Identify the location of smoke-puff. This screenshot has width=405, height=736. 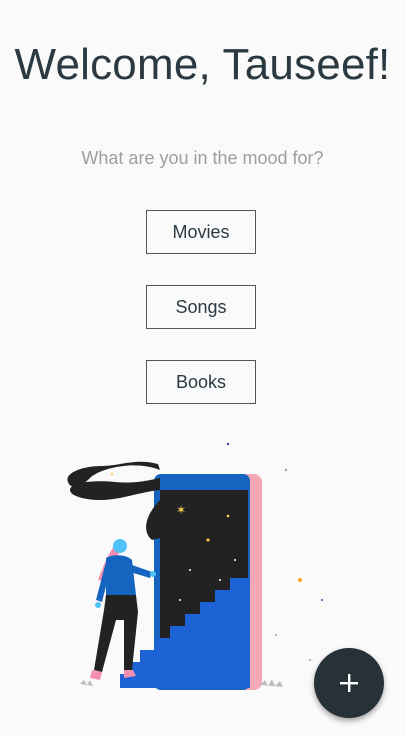
(80, 475).